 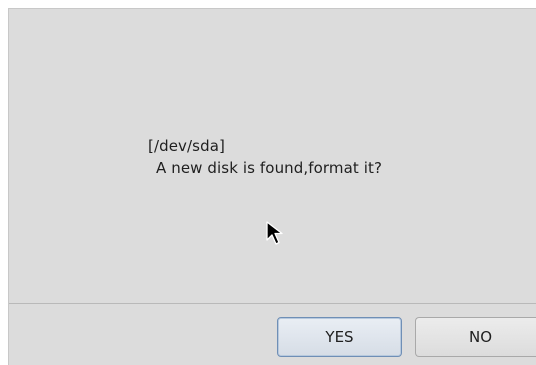 I want to click on arrow-cursor-icon, so click(x=274, y=233).